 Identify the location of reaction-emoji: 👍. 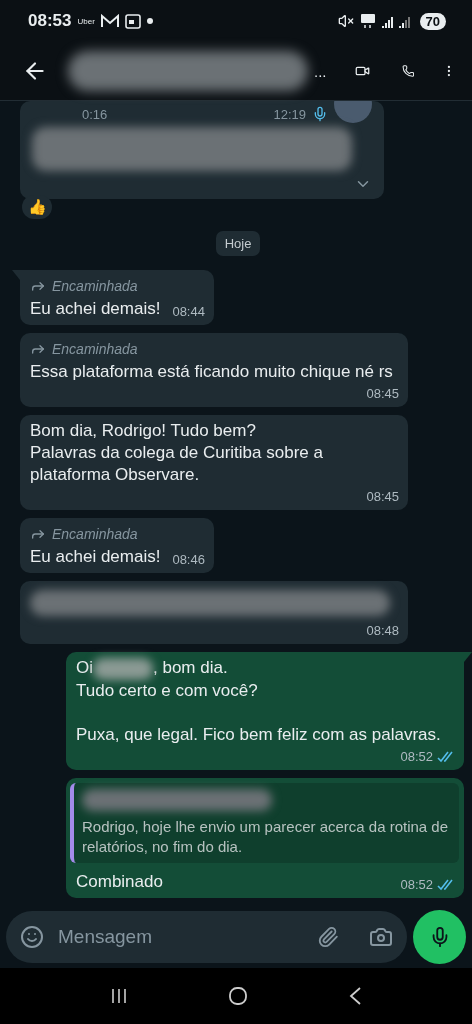
(37, 207).